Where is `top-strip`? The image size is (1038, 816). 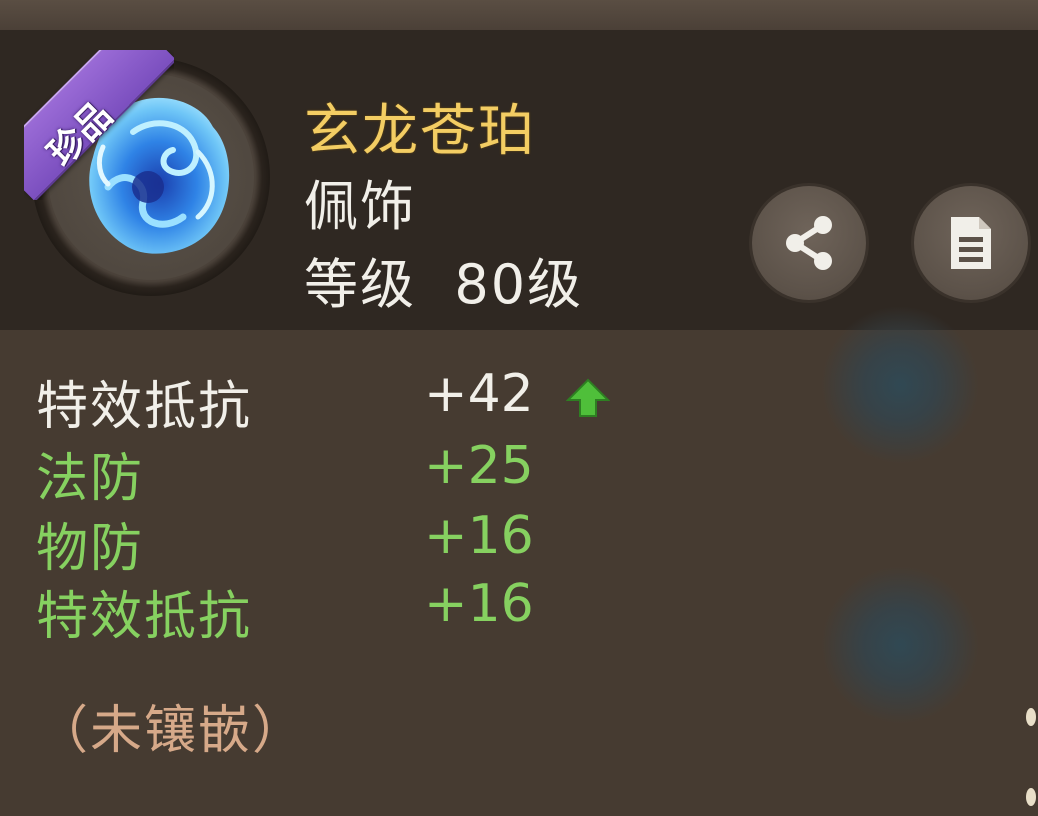 top-strip is located at coordinates (519, 15).